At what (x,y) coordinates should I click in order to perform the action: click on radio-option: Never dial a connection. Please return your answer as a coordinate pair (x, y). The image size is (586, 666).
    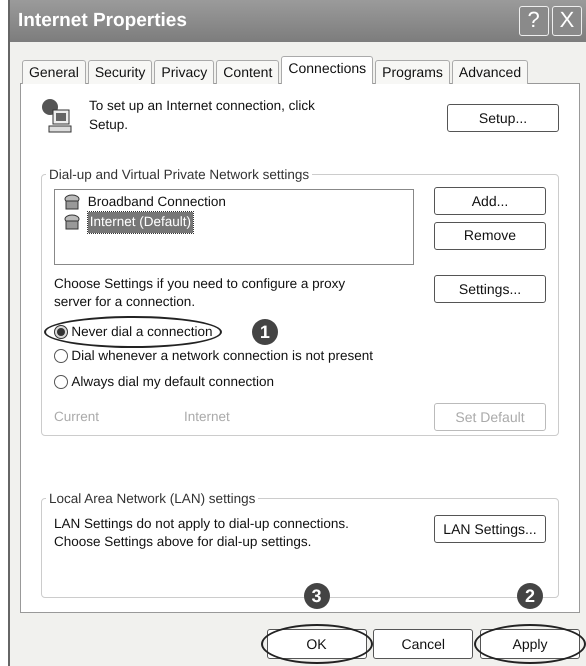
    Looking at the image, I should click on (133, 332).